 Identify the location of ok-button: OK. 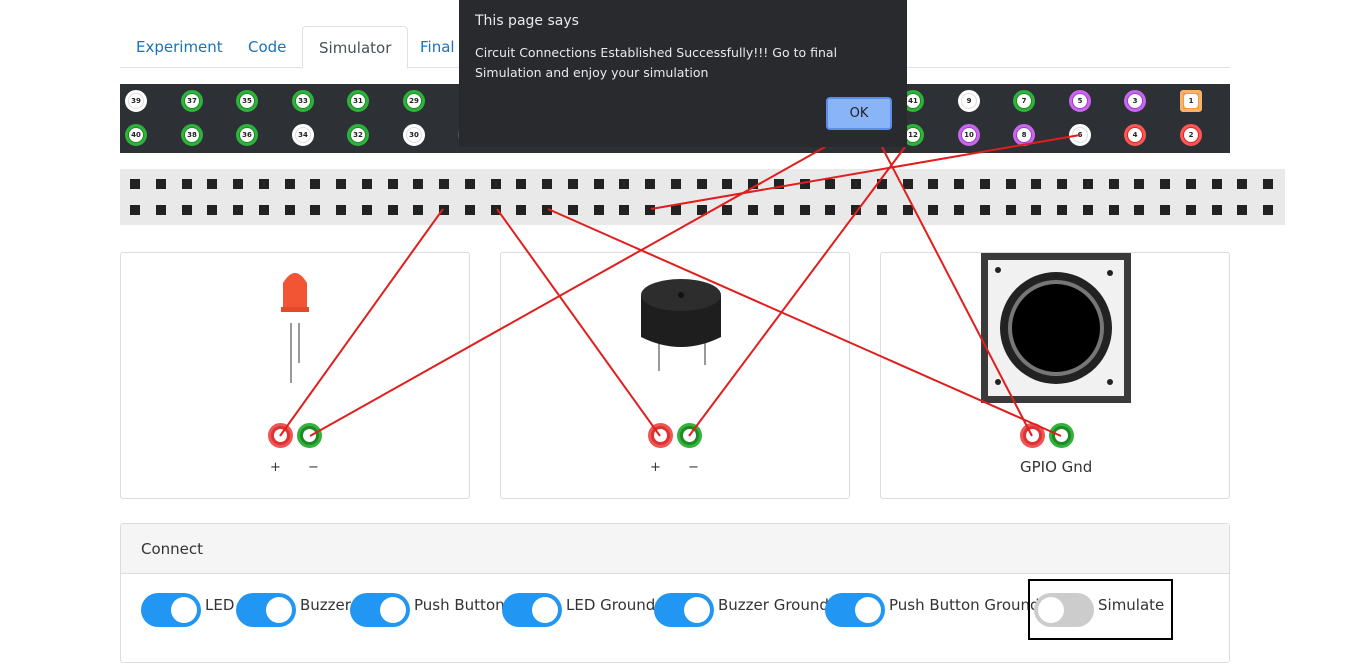
(859, 113).